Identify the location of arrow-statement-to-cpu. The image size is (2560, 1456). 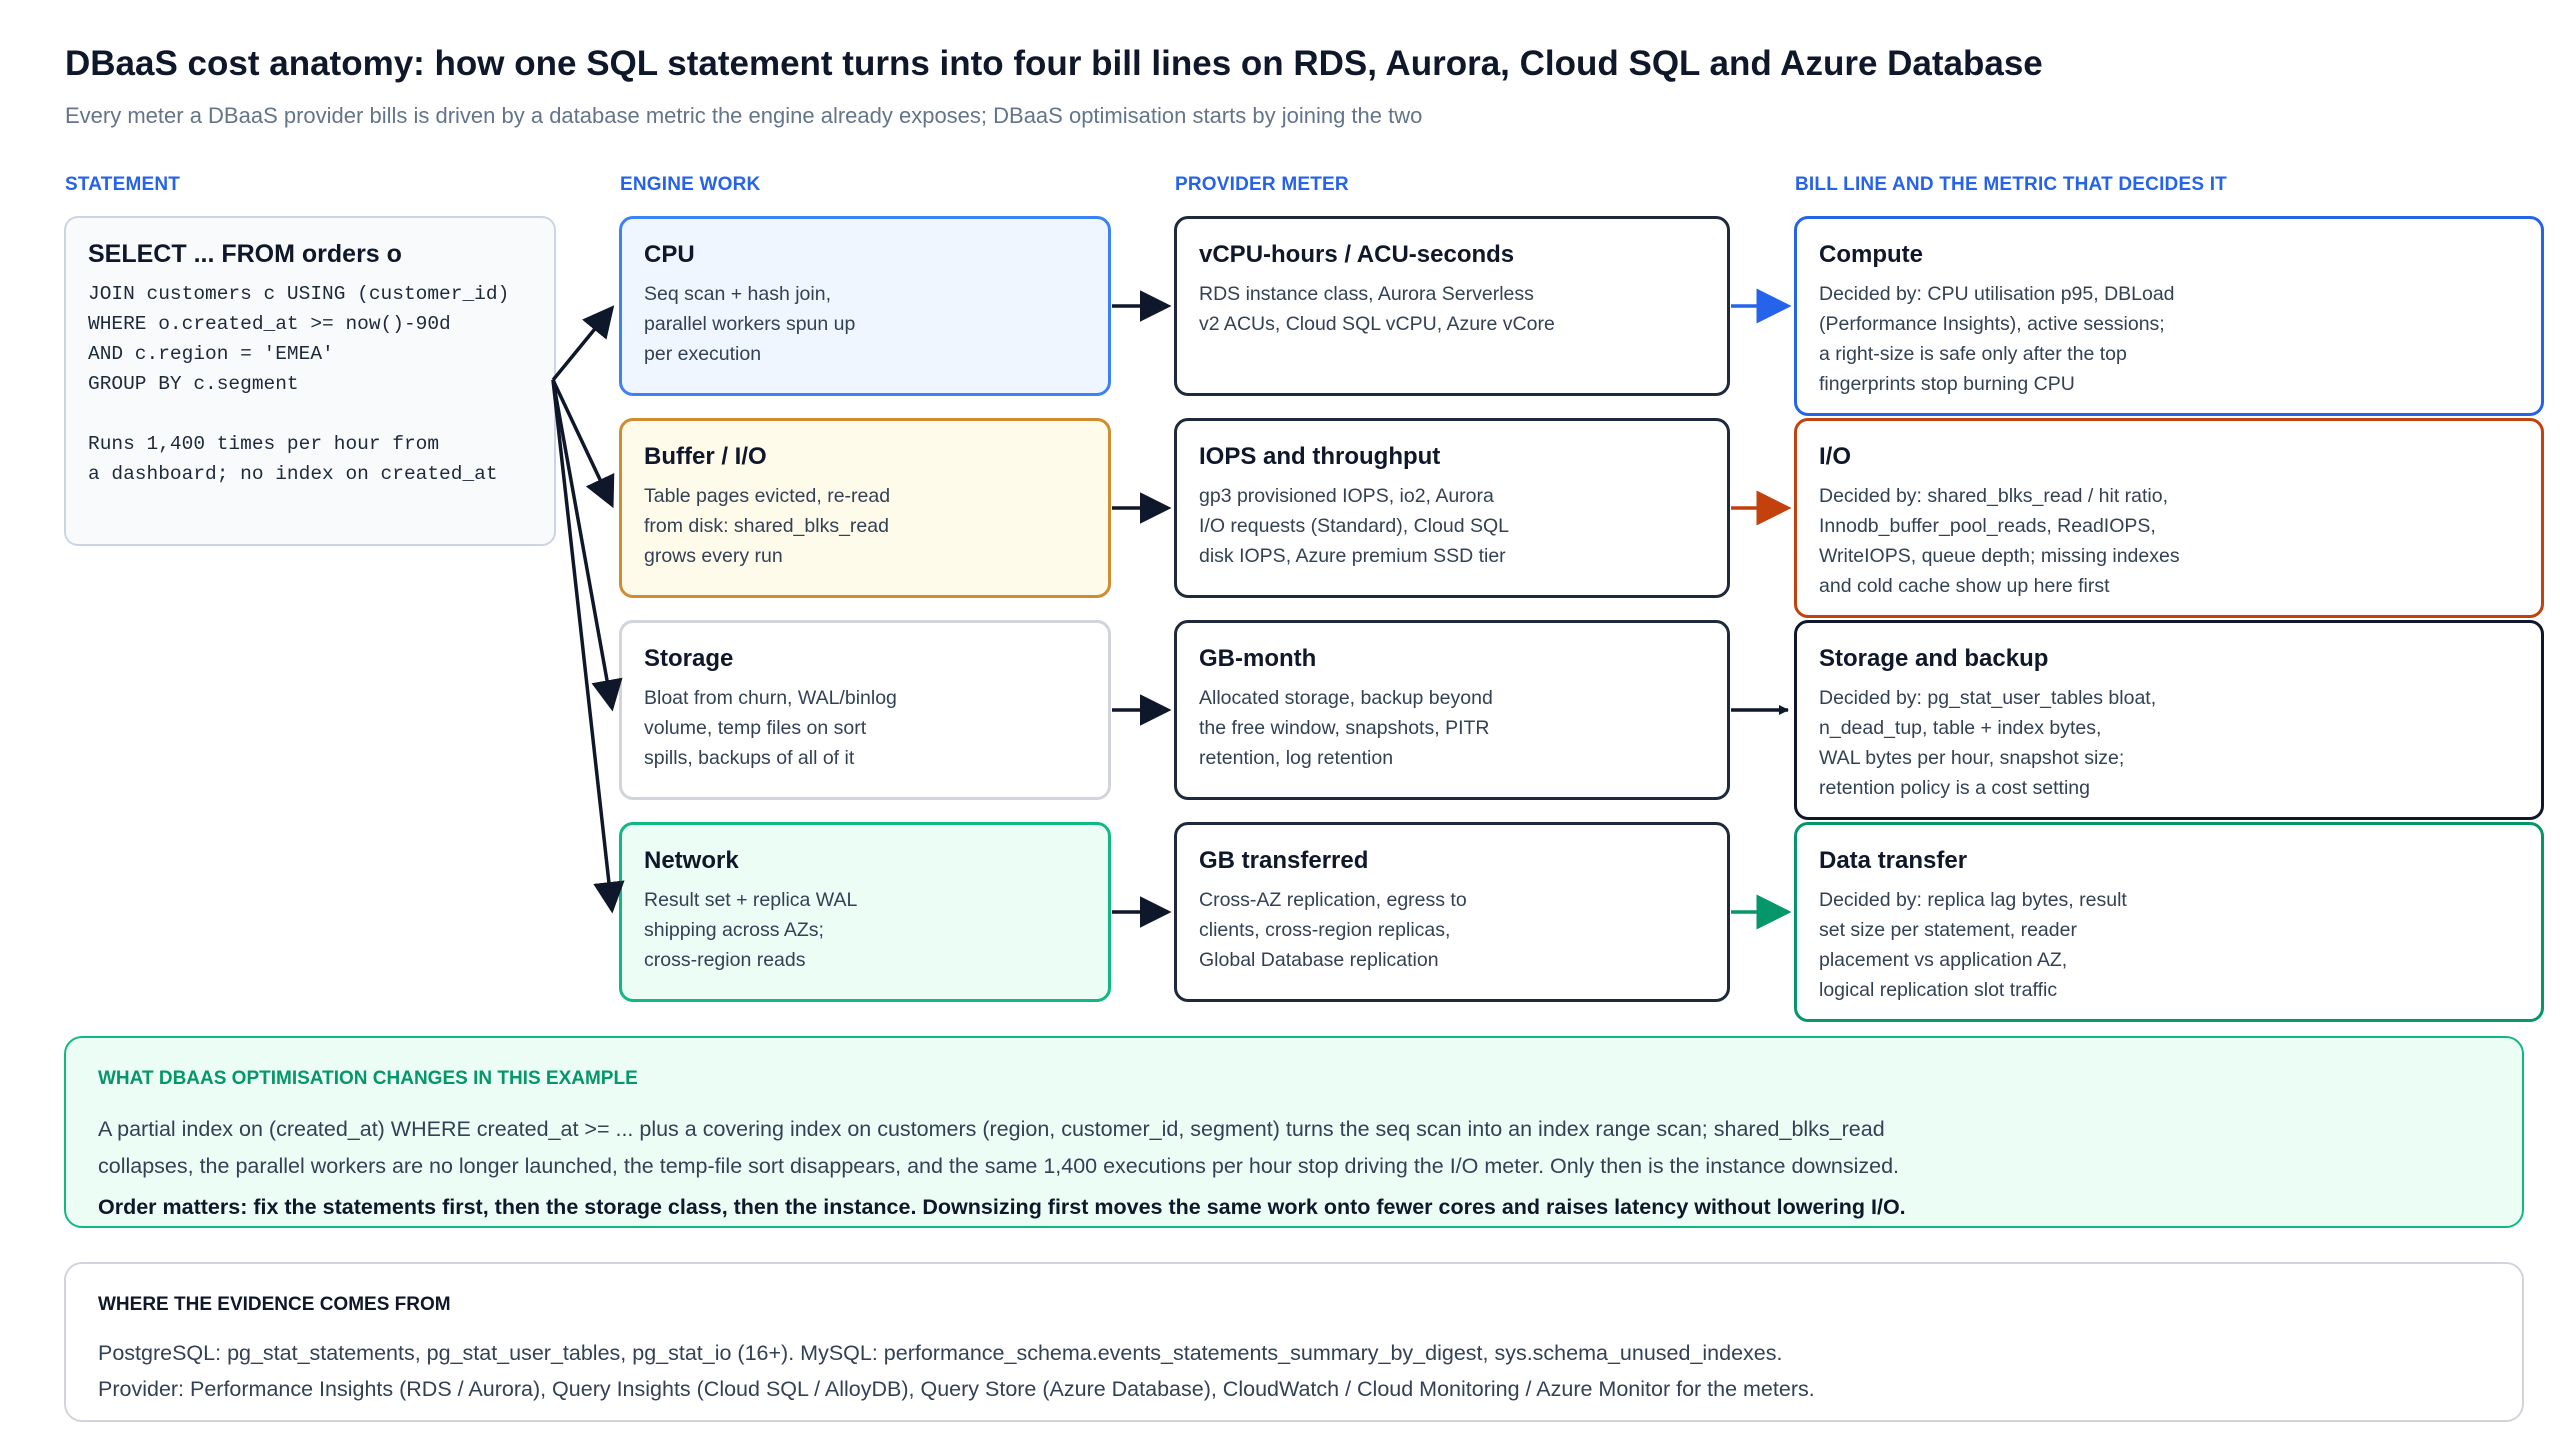
(583, 343).